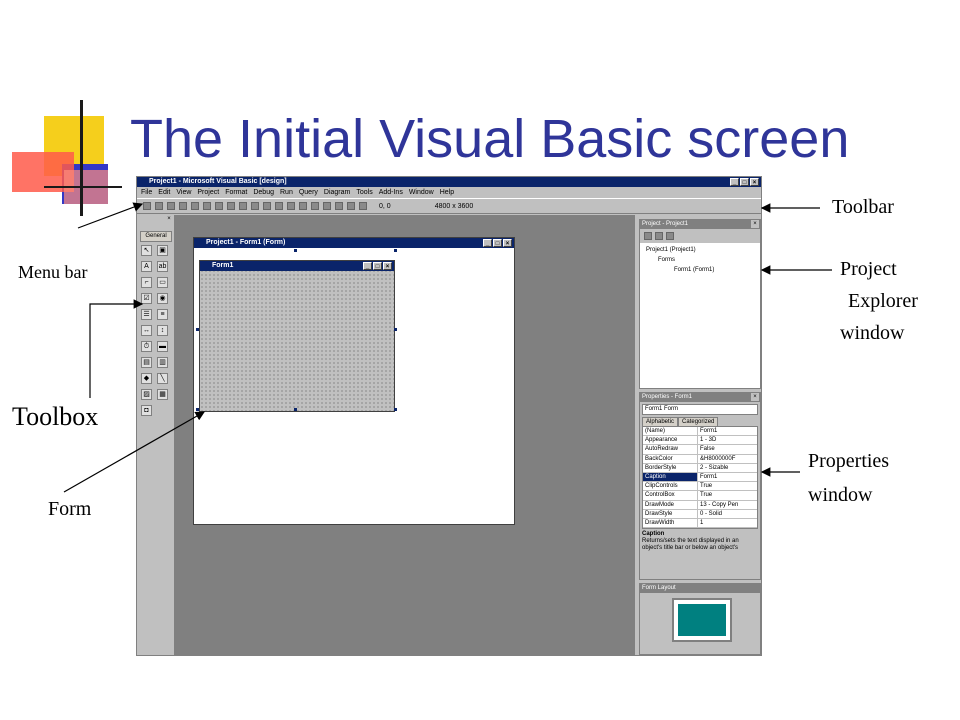 The width and height of the screenshot is (960, 720). What do you see at coordinates (134, 452) in the screenshot?
I see `arrow-form` at bounding box center [134, 452].